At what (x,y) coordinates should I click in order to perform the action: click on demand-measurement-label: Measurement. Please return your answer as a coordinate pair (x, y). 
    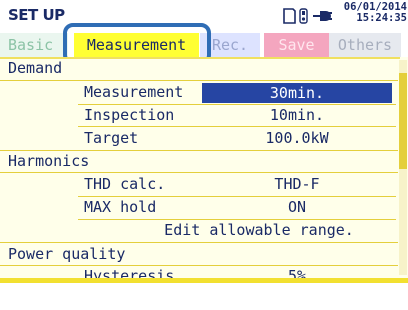
    Looking at the image, I should click on (134, 92).